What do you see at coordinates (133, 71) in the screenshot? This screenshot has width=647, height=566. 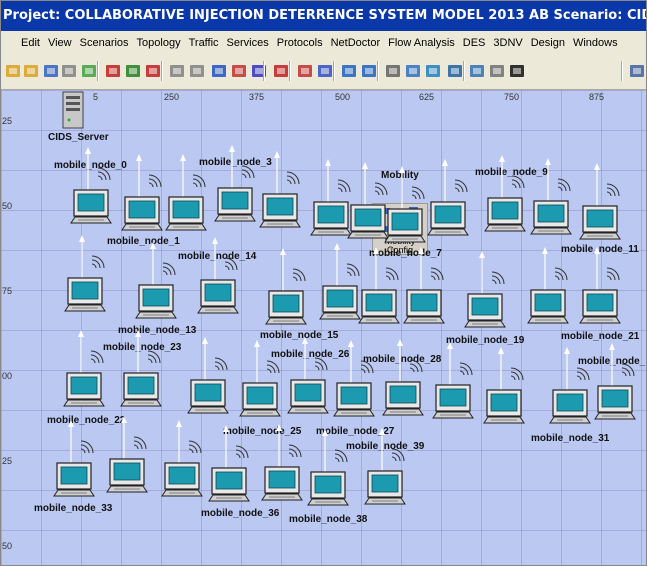 I see `green-node-icon` at bounding box center [133, 71].